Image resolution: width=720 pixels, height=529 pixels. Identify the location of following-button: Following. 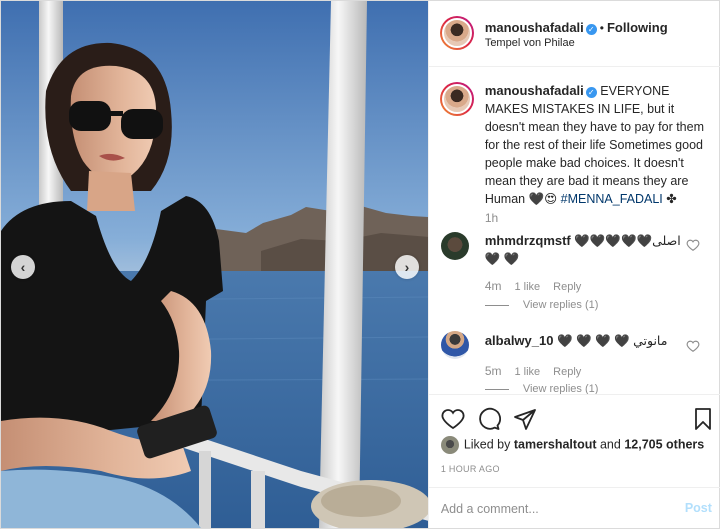
(637, 27).